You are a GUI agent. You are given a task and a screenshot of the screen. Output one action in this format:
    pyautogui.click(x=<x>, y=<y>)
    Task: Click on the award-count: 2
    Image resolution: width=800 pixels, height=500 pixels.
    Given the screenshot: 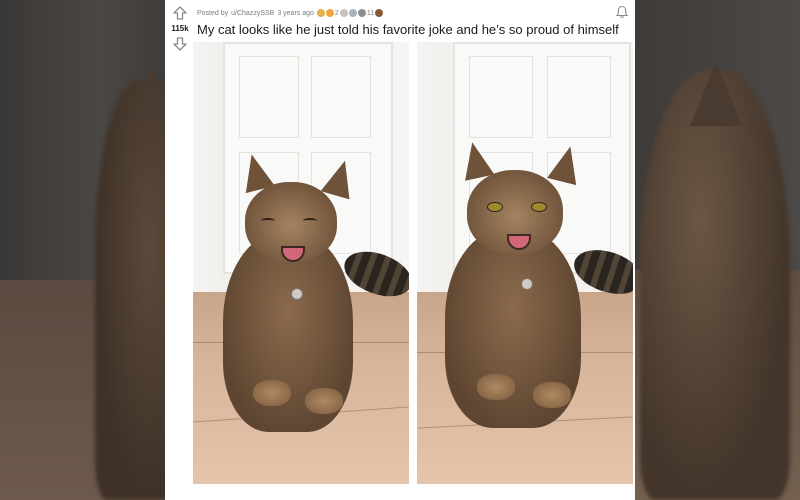 What is the action you would take?
    pyautogui.click(x=336, y=13)
    